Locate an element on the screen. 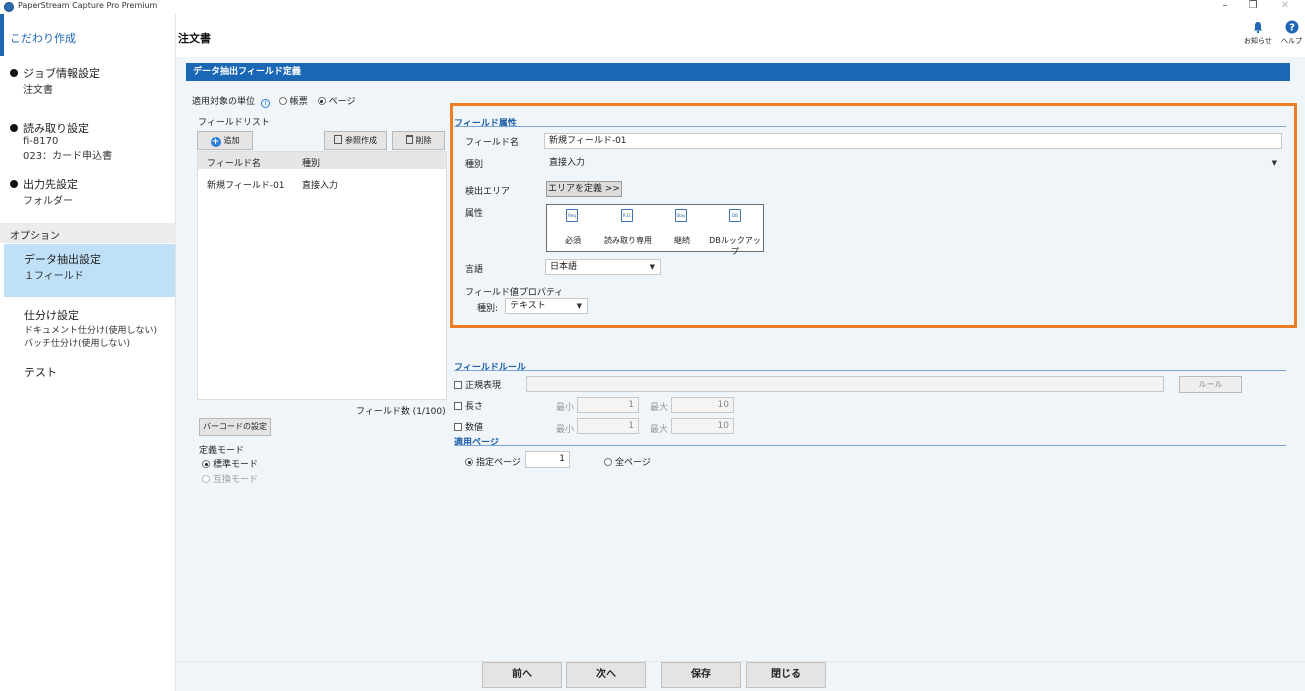 This screenshot has height=691, width=1305. field-count: フィールド数 (1/100) is located at coordinates (401, 412).